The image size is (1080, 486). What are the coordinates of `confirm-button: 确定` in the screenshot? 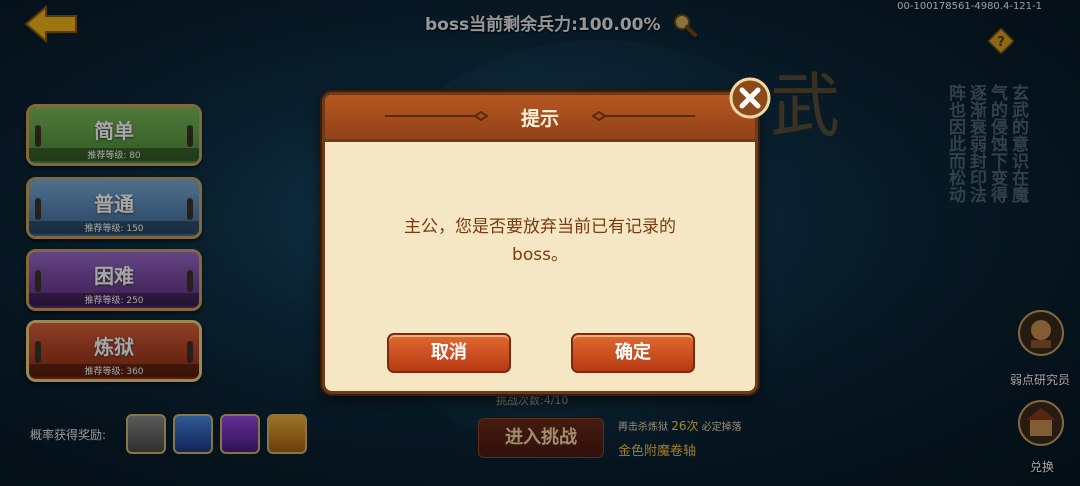 It's located at (633, 353).